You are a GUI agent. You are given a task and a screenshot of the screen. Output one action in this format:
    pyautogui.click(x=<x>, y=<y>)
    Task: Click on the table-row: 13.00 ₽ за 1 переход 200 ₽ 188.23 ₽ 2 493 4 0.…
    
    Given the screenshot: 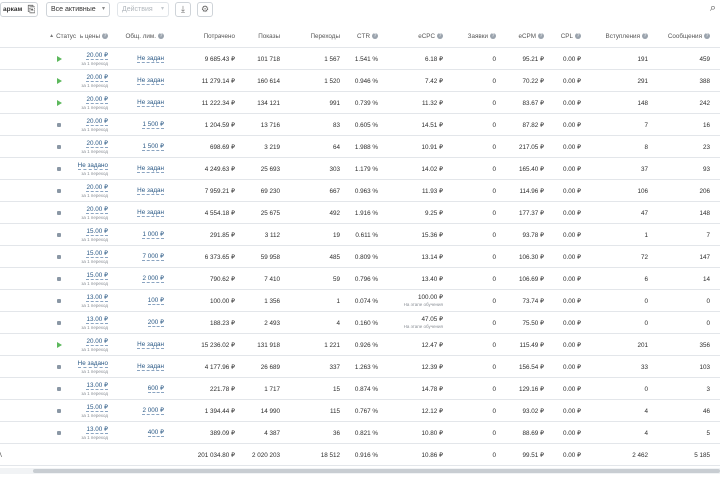 What is the action you would take?
    pyautogui.click(x=360, y=323)
    